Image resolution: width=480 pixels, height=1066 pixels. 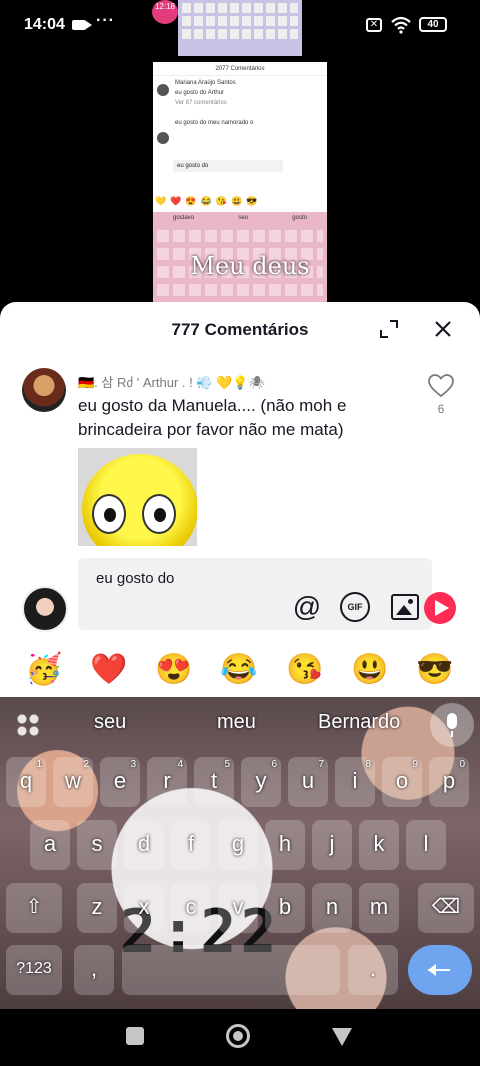 What do you see at coordinates (174, 670) in the screenshot?
I see `heart-eyes-emoji: 😍` at bounding box center [174, 670].